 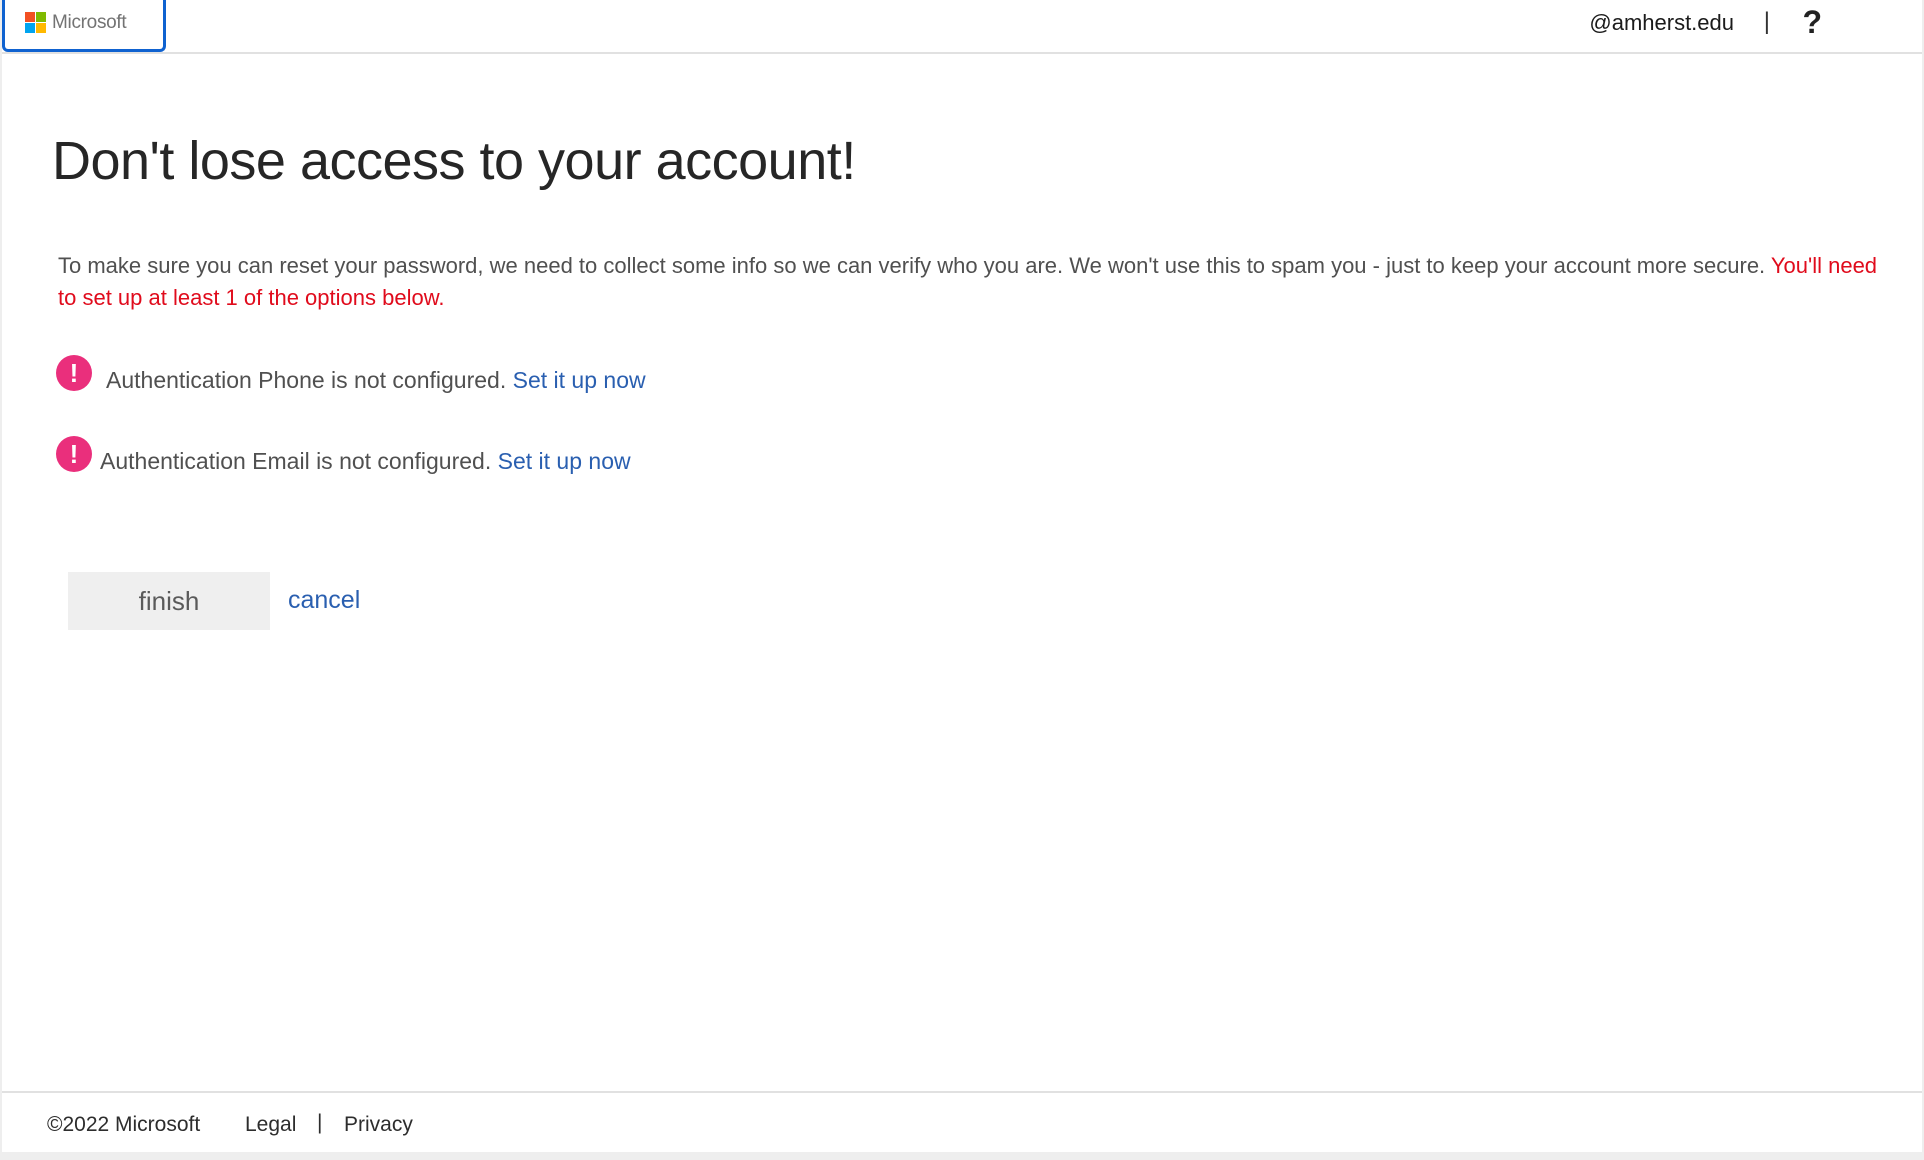 What do you see at coordinates (270, 1125) in the screenshot?
I see `legal-link: Legal` at bounding box center [270, 1125].